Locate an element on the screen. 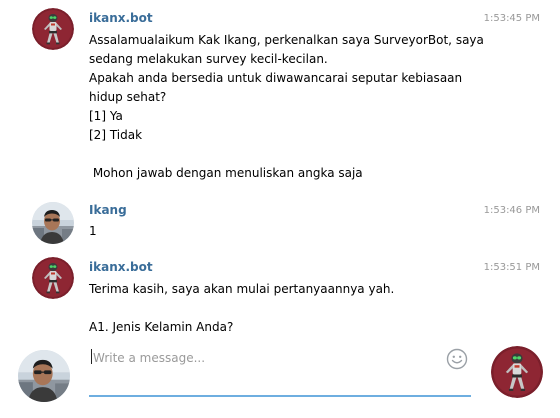 The width and height of the screenshot is (560, 418). message-text-line: [2] Tidak is located at coordinates (116, 135).